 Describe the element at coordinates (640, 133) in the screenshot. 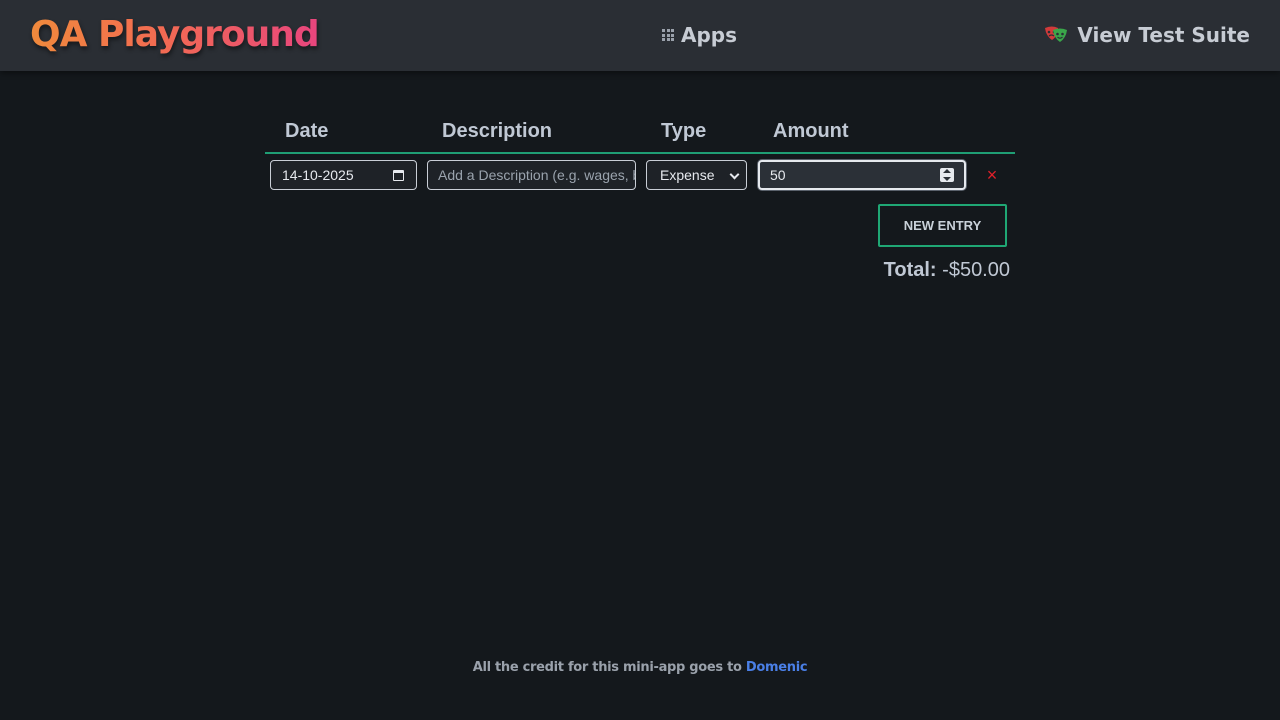

I see `table-header: Date Description Type Amount` at that location.